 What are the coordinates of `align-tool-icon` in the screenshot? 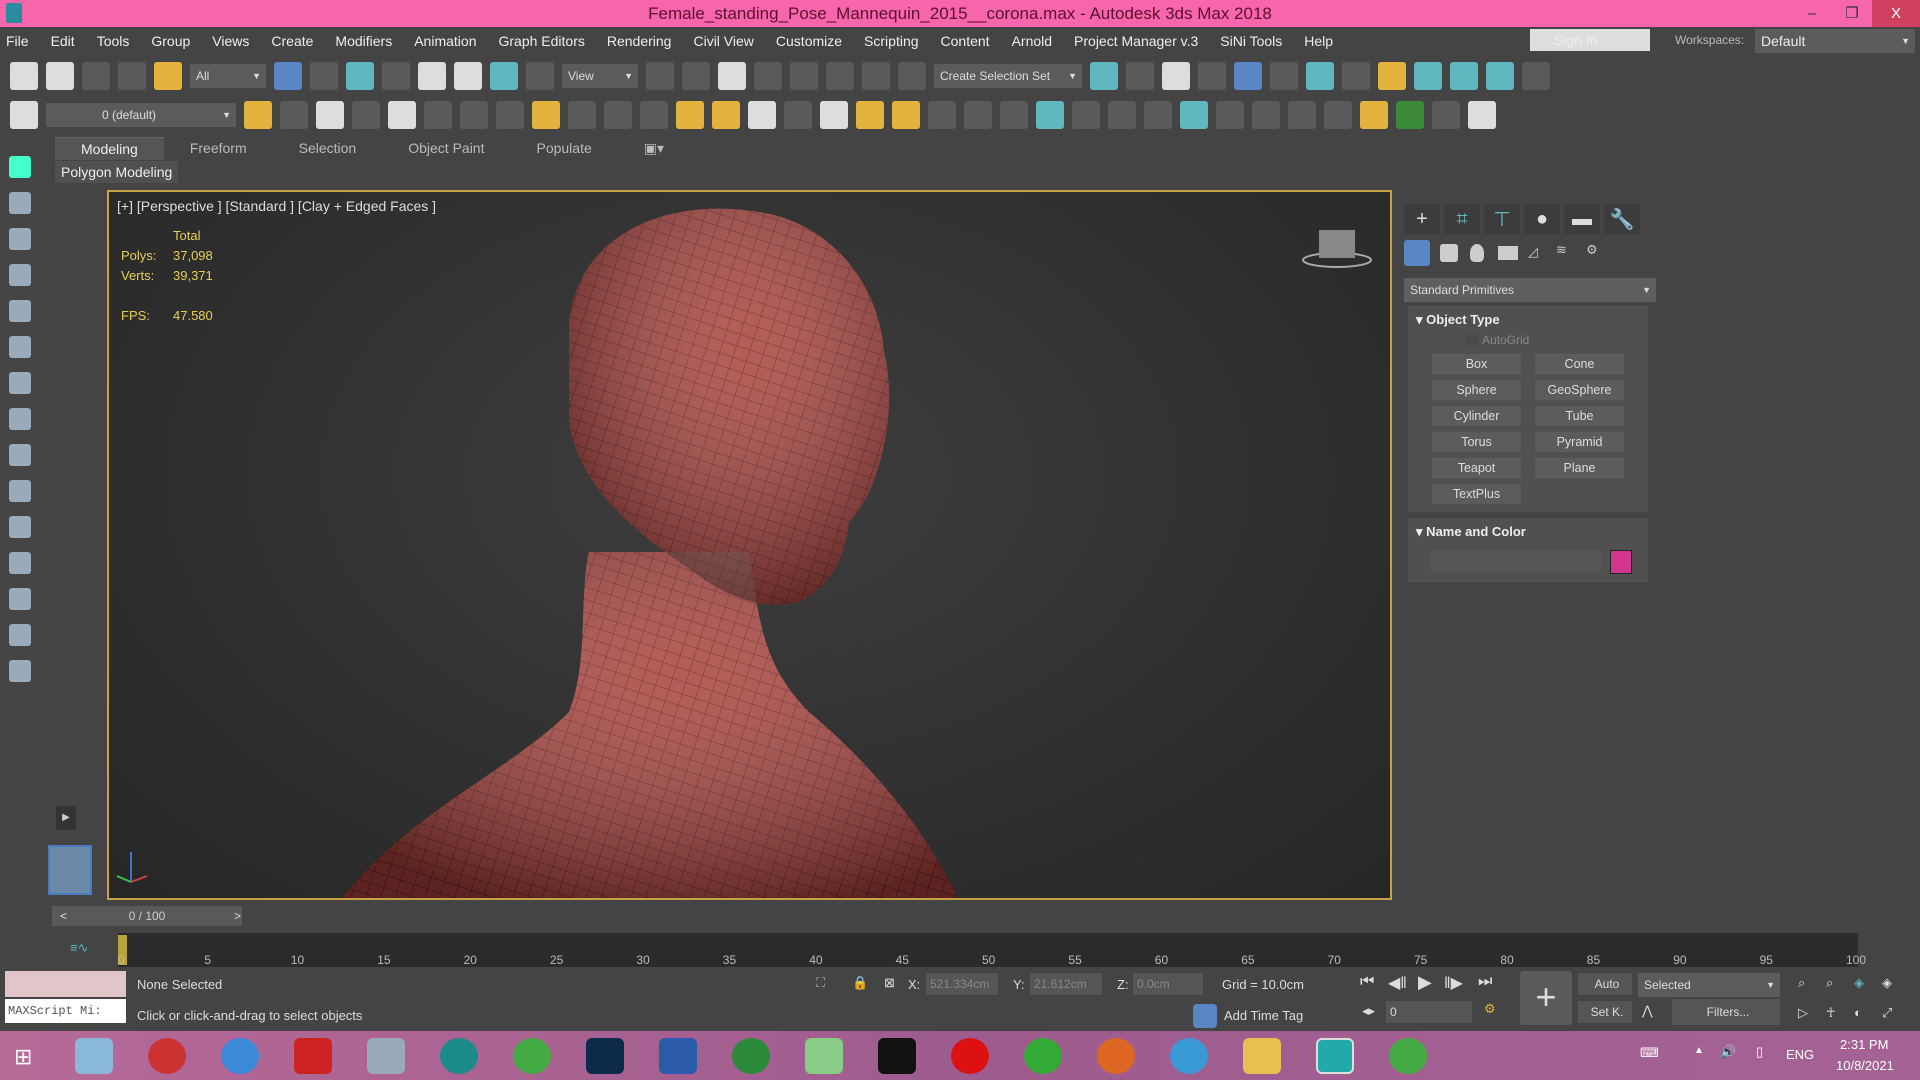 It's located at (20, 491).